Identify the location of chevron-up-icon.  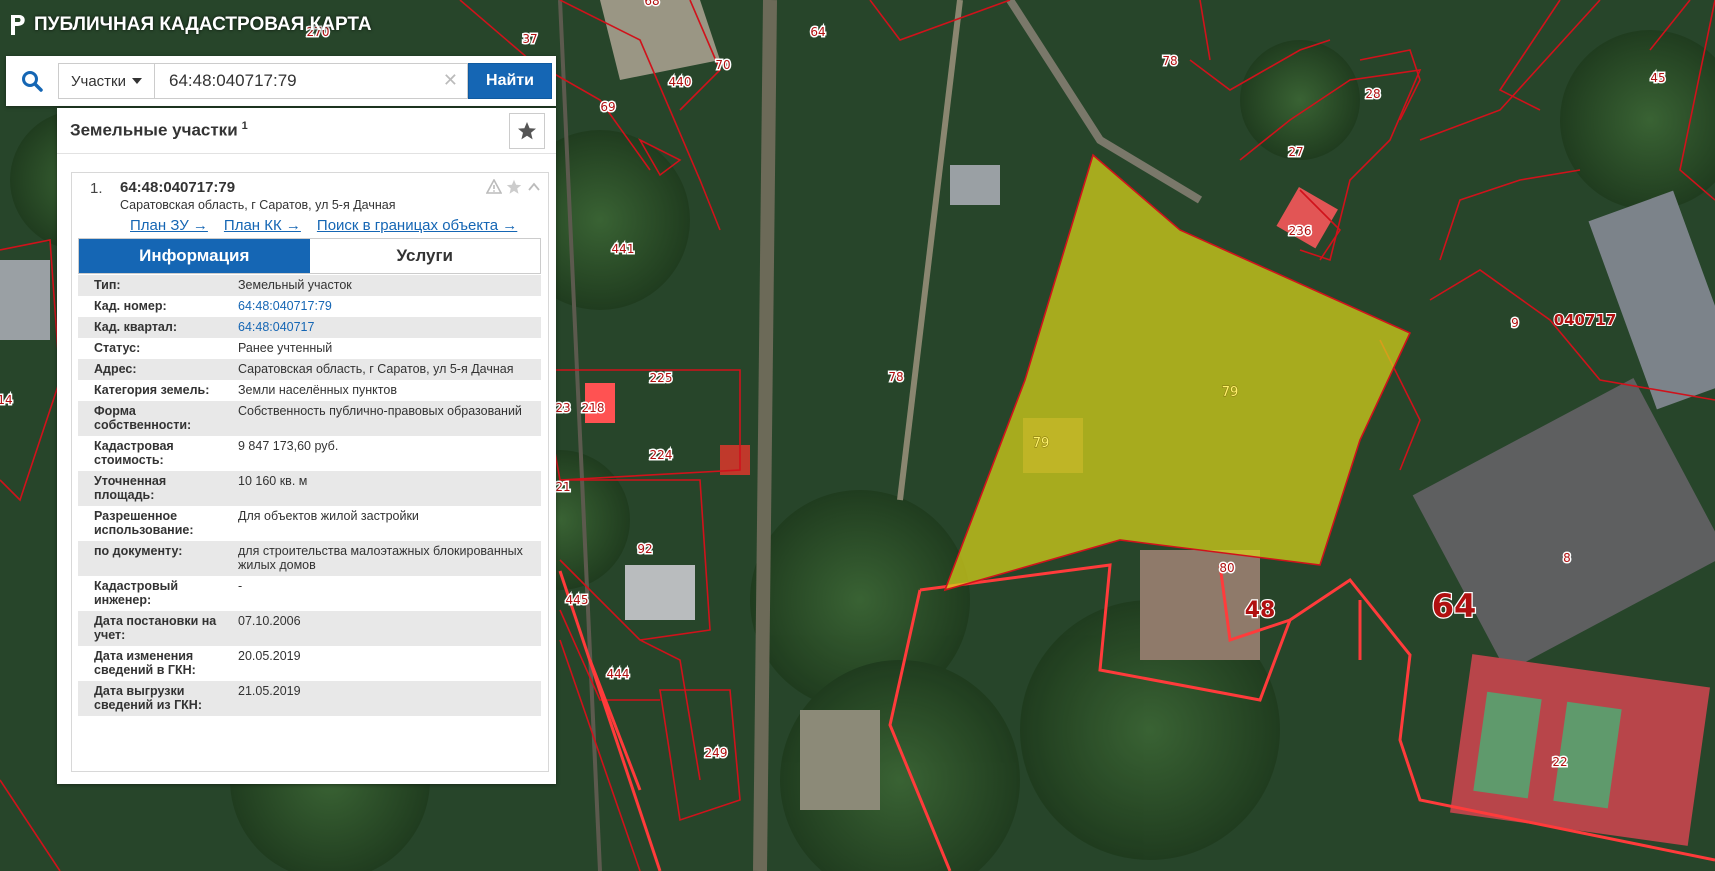
(534, 187).